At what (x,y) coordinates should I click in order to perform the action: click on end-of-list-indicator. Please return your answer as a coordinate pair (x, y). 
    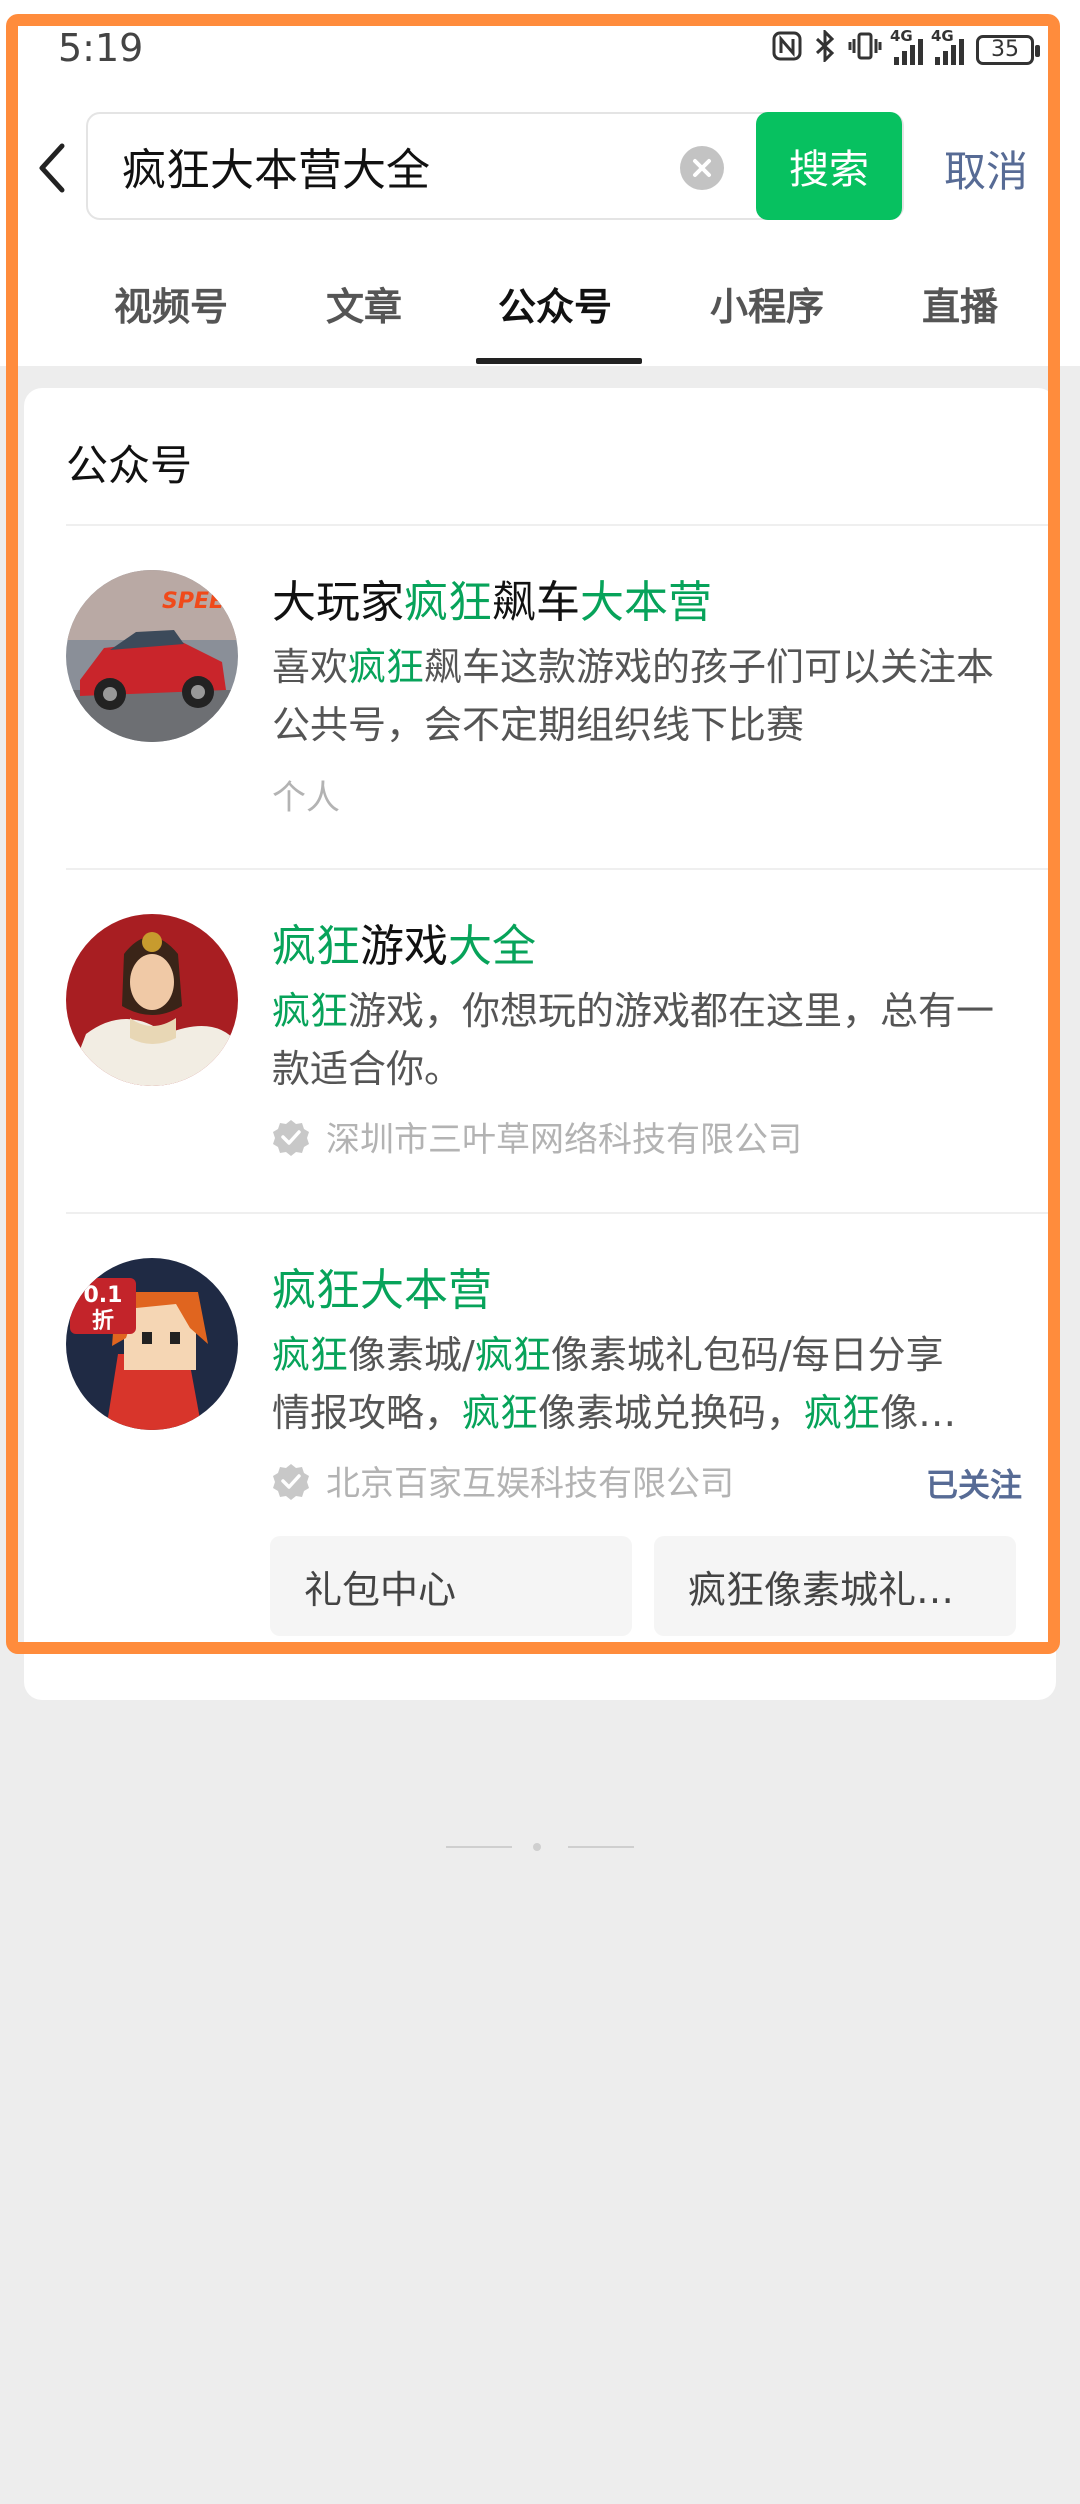
    Looking at the image, I should click on (540, 1847).